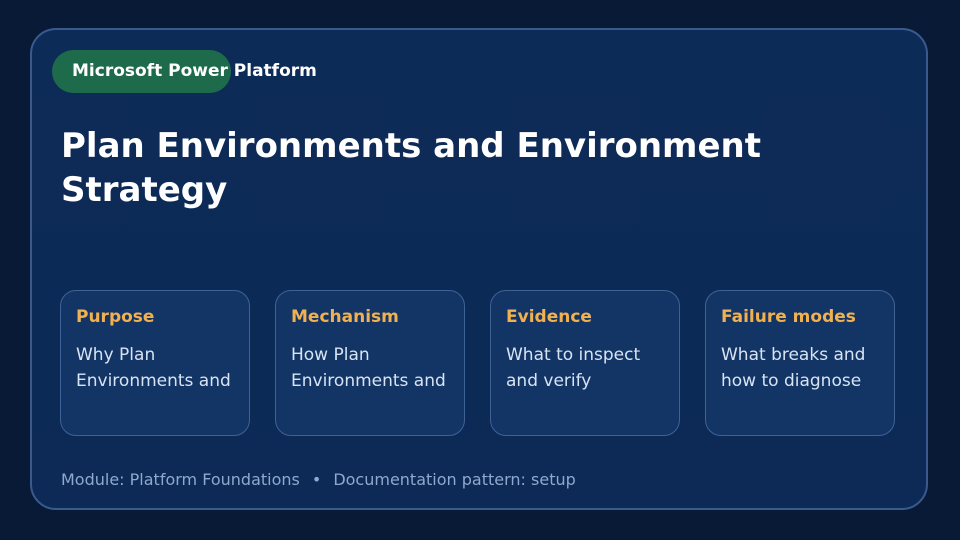 The height and width of the screenshot is (540, 960). What do you see at coordinates (793, 368) in the screenshot?
I see `tile-body: What breaks and how to diagnose` at bounding box center [793, 368].